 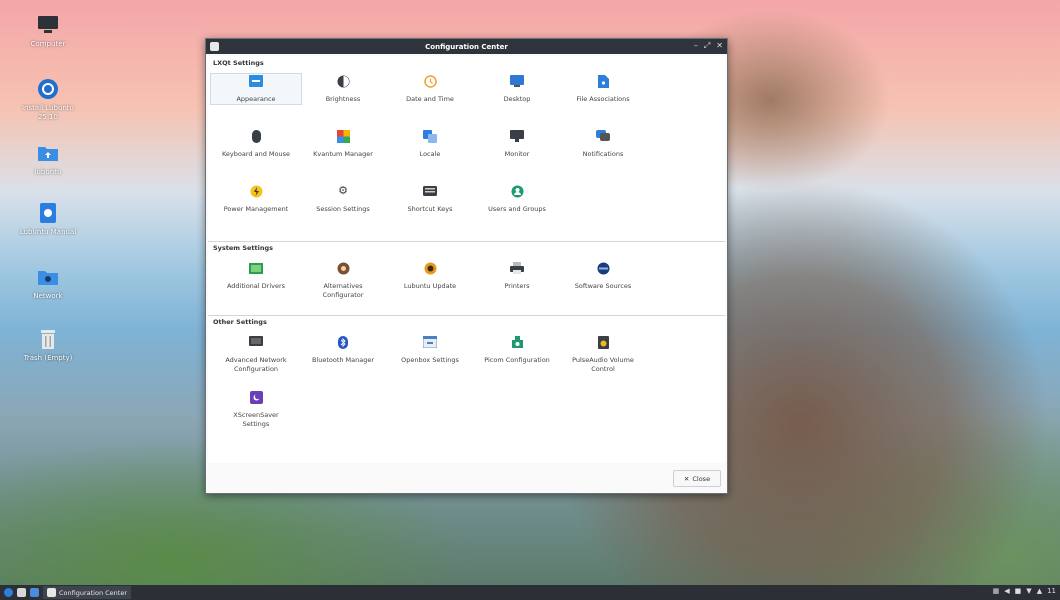 I want to click on item-appearance: Appearance, so click(x=256, y=89).